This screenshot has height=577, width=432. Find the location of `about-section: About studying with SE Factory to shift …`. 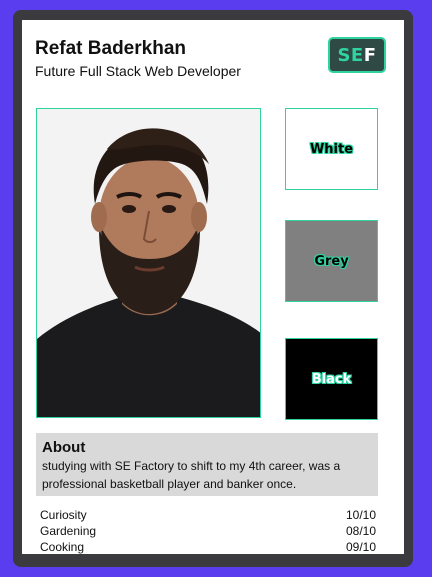

about-section: About studying with SE Factory to shift … is located at coordinates (207, 464).